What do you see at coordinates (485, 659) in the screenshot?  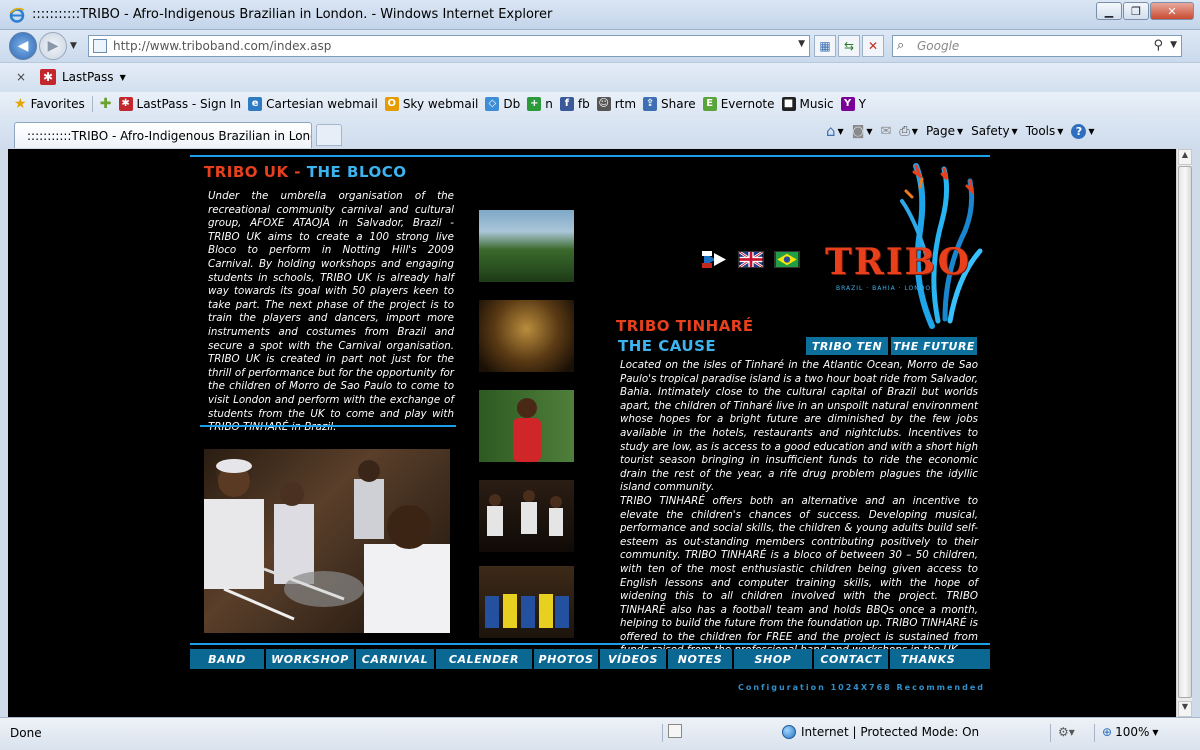 I see `nav-calender: CALENDER` at bounding box center [485, 659].